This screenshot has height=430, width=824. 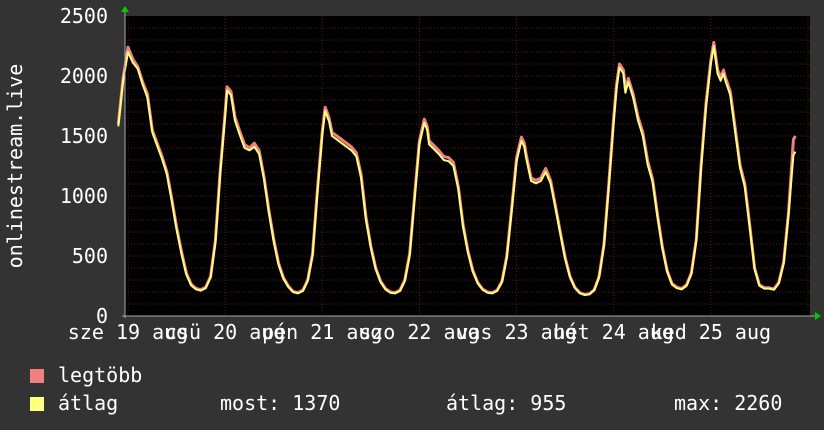 What do you see at coordinates (90, 256) in the screenshot?
I see `y-tick-label: 500` at bounding box center [90, 256].